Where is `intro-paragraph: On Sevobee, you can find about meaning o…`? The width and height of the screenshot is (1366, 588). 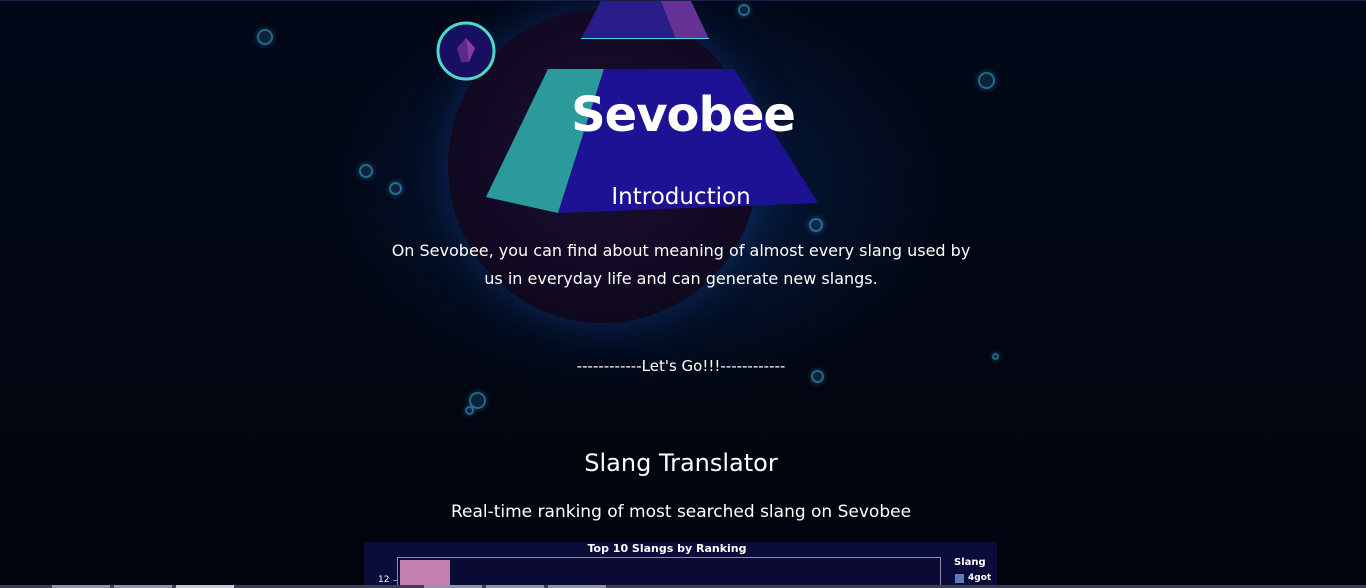 intro-paragraph: On Sevobee, you can find about meaning o… is located at coordinates (681, 264).